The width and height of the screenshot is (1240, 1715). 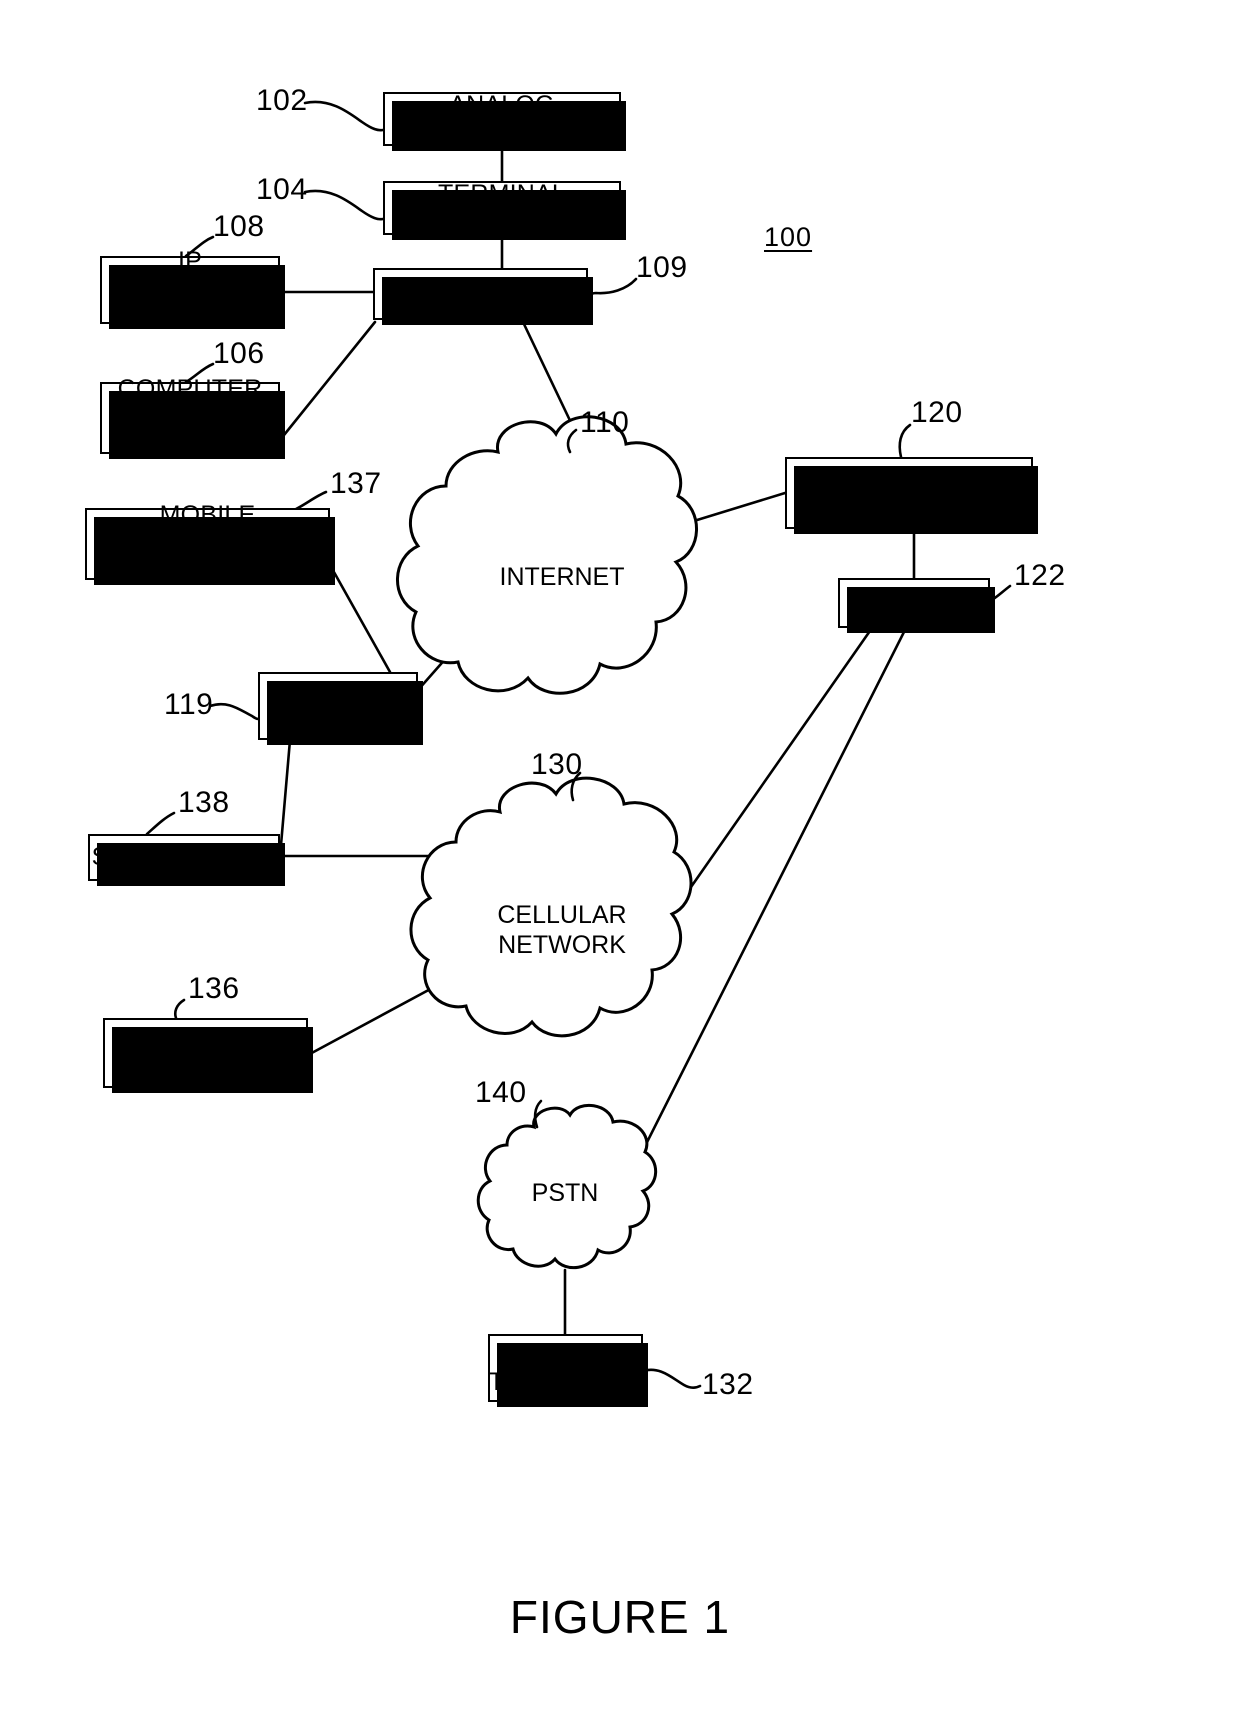 What do you see at coordinates (605, 422) in the screenshot?
I see `reference-numeral-110: 110` at bounding box center [605, 422].